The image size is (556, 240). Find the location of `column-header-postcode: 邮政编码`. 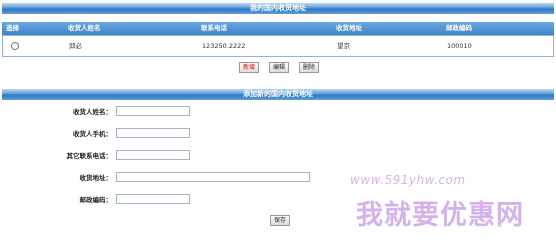

column-header-postcode: 邮政编码 is located at coordinates (459, 28).